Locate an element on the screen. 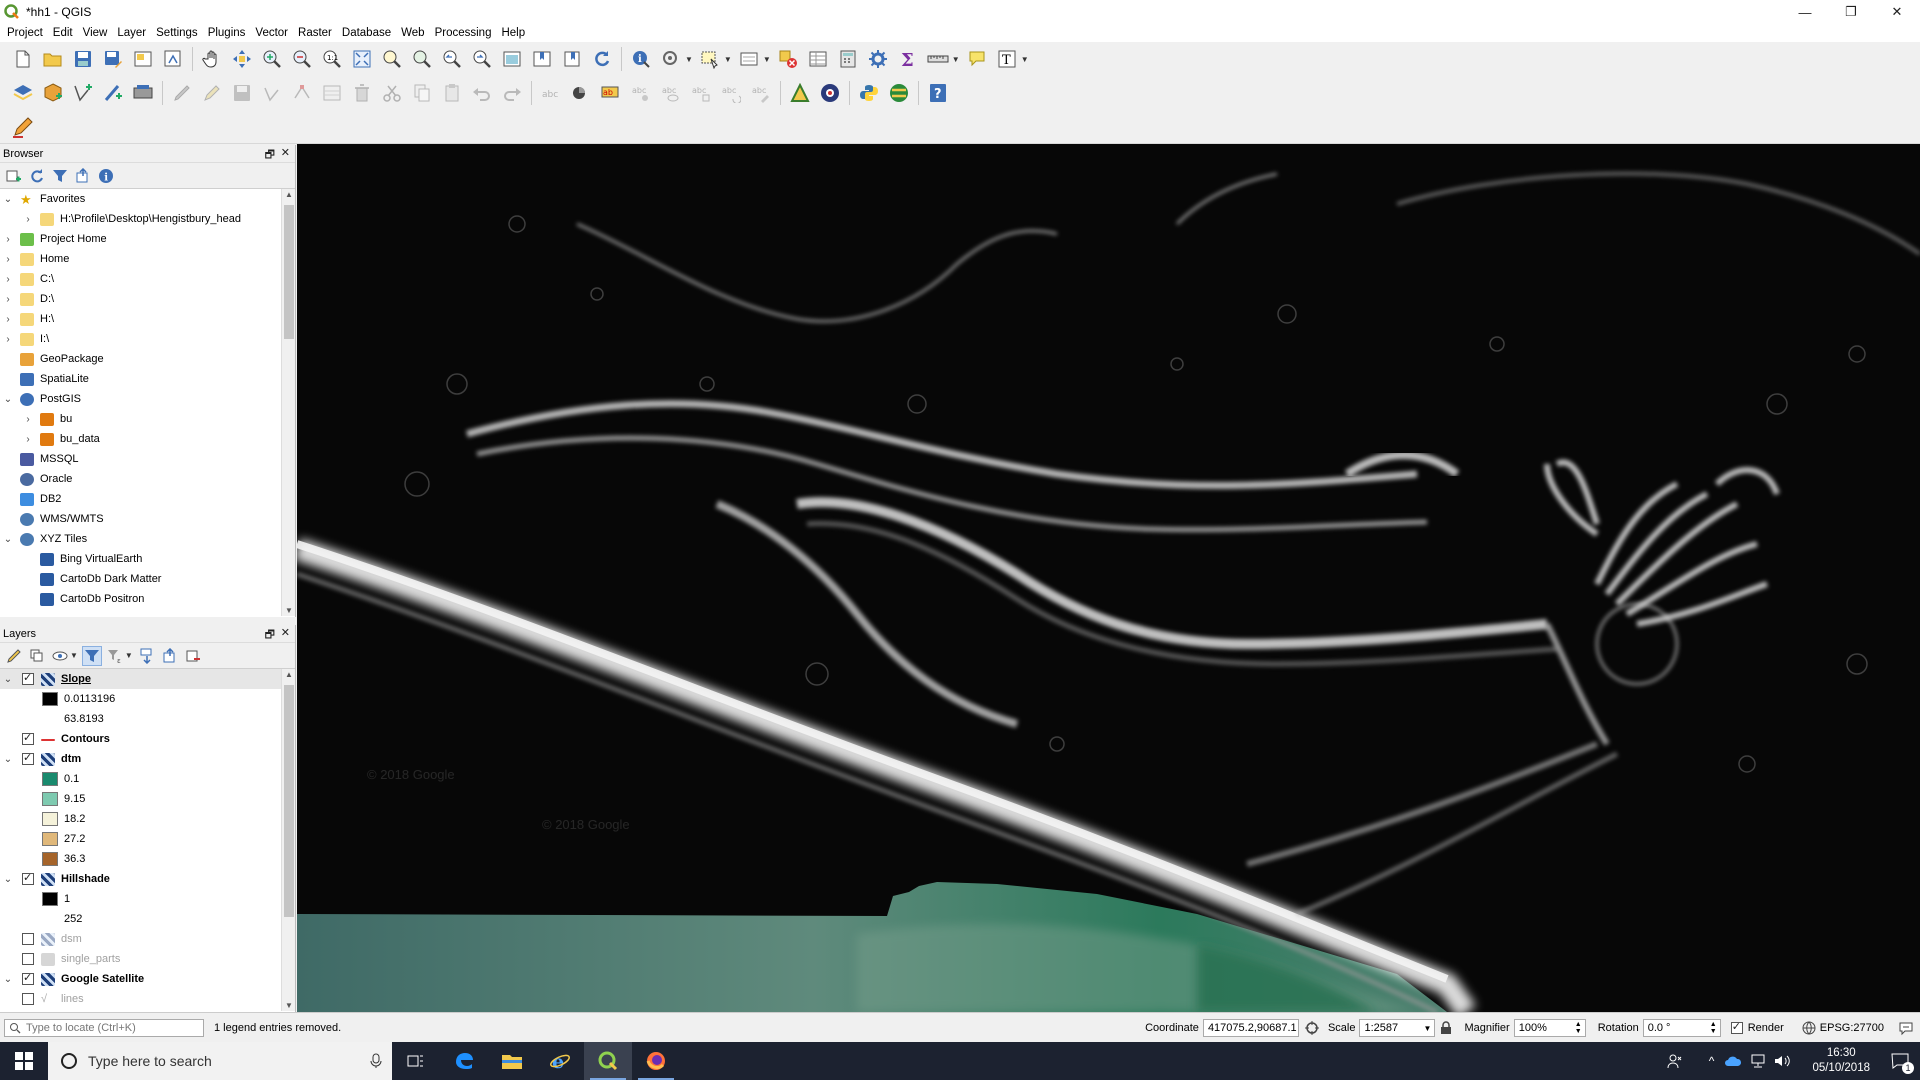 This screenshot has width=1920, height=1080. menu-database: Database is located at coordinates (366, 33).